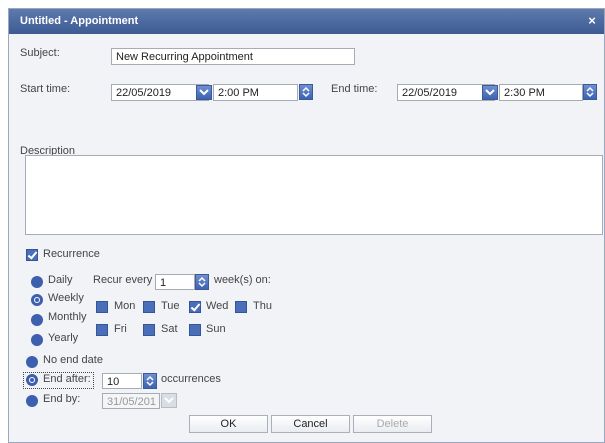  Describe the element at coordinates (228, 424) in the screenshot. I see `ok-button: OK` at that location.